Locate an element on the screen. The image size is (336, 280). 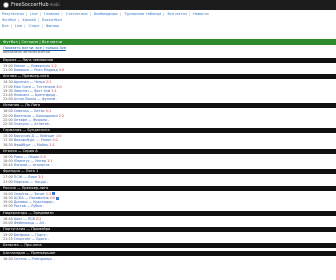
match-teams: Астон Вилла — Фулхэм is located at coordinates (35, 99).